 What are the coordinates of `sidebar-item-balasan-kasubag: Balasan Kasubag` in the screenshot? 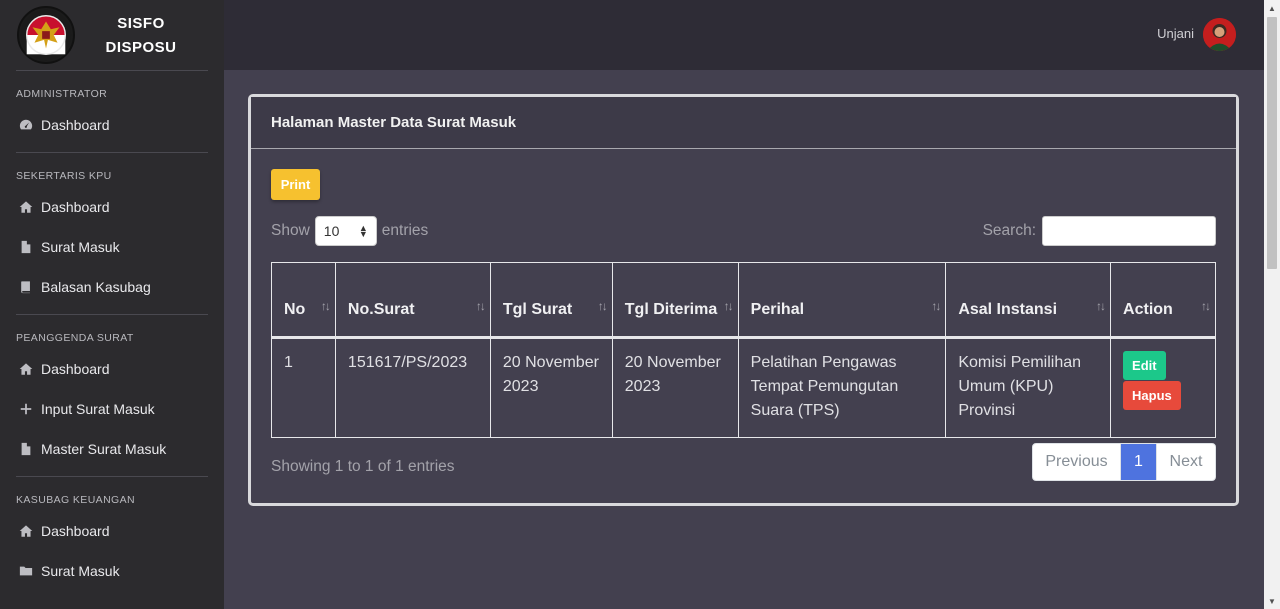 It's located at (112, 287).